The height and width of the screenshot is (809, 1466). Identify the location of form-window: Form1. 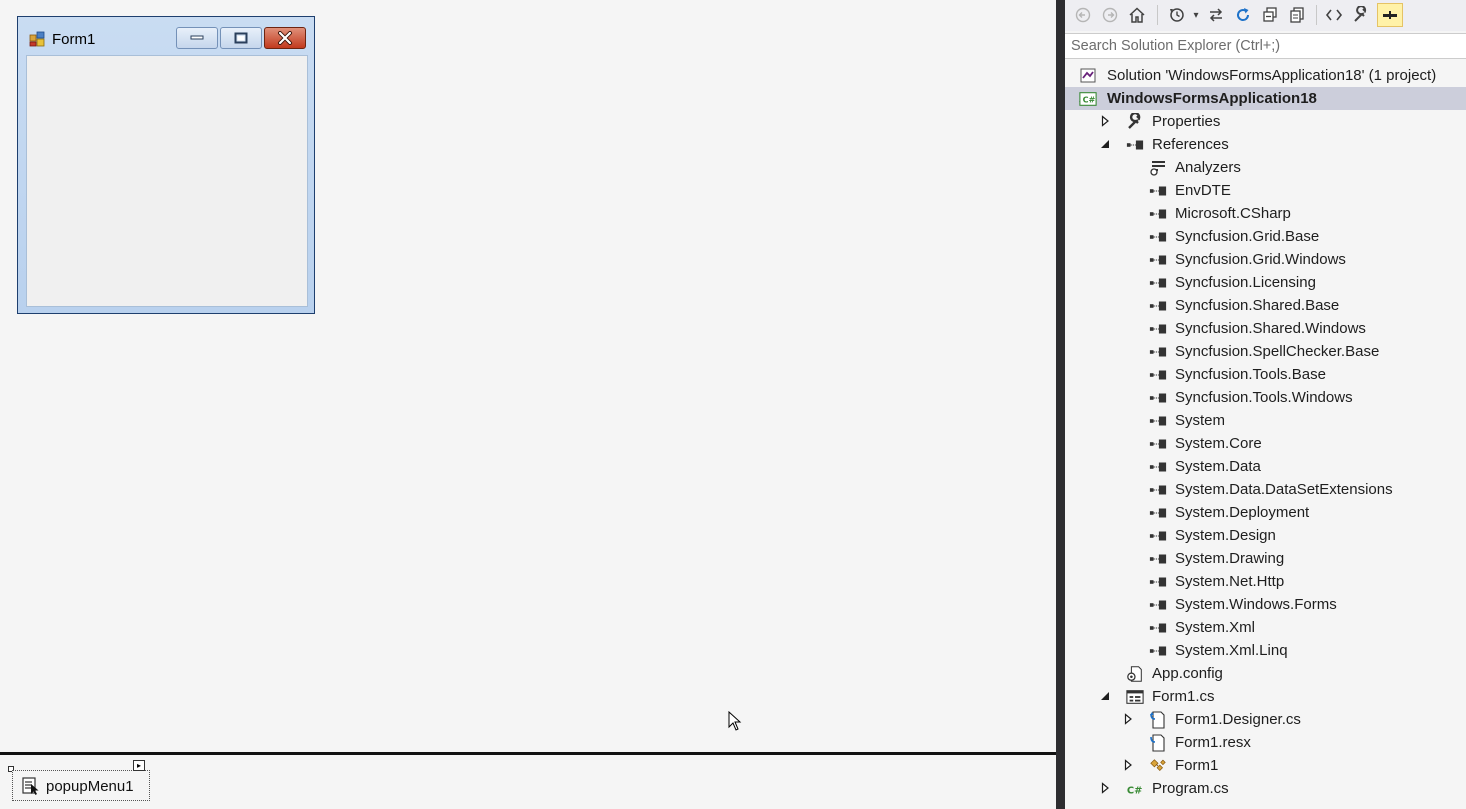
(166, 165).